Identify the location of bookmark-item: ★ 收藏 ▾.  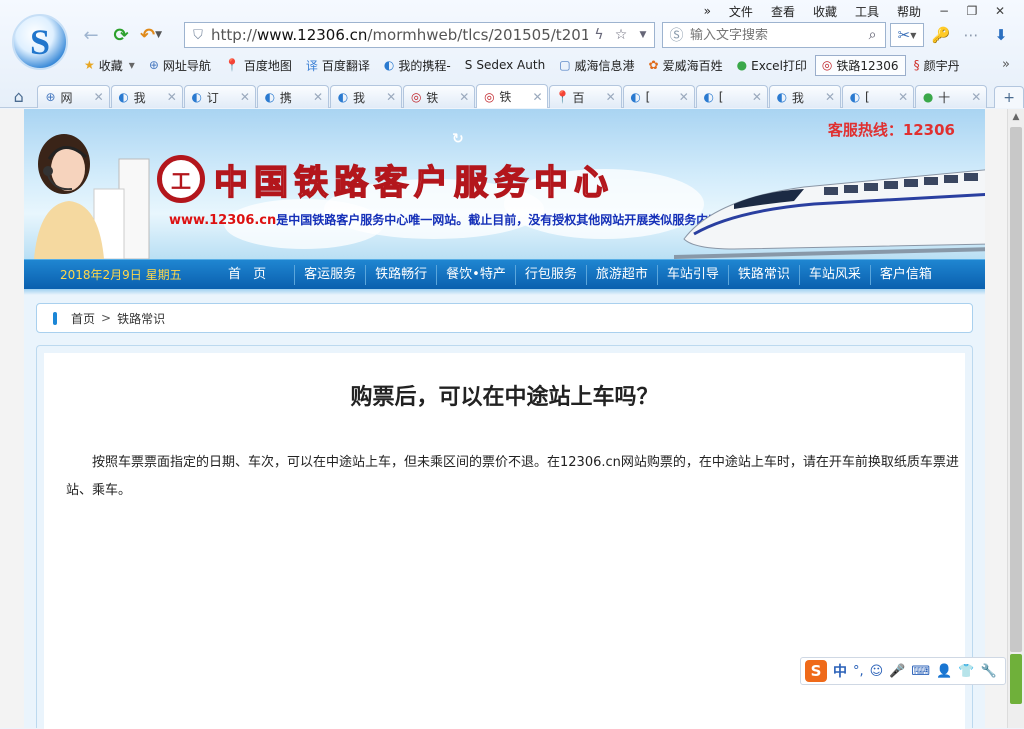
(109, 65).